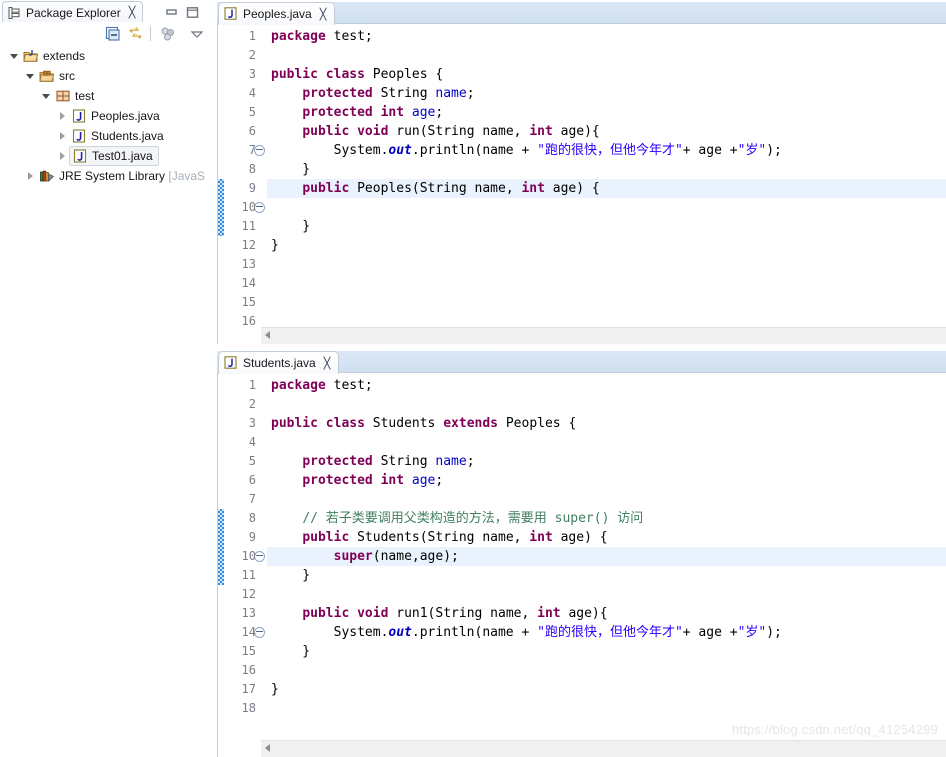 The width and height of the screenshot is (946, 757). I want to click on line-number: 6, so click(252, 480).